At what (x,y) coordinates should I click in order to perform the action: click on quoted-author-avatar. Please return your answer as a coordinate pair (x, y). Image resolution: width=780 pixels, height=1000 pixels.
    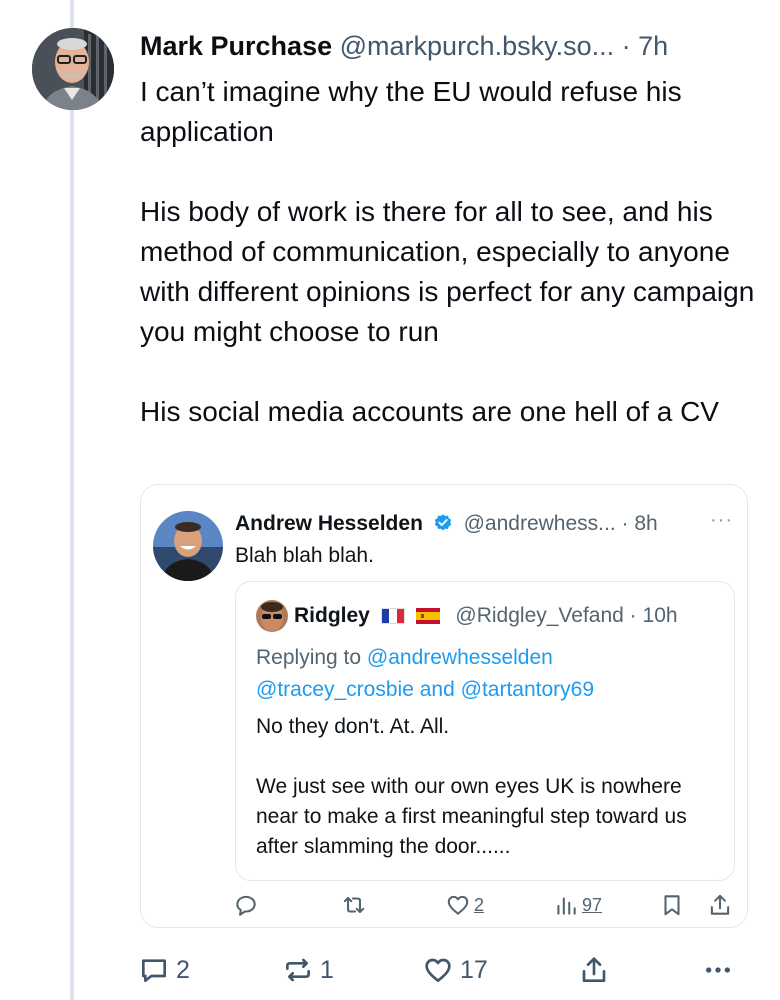
    Looking at the image, I should click on (272, 616).